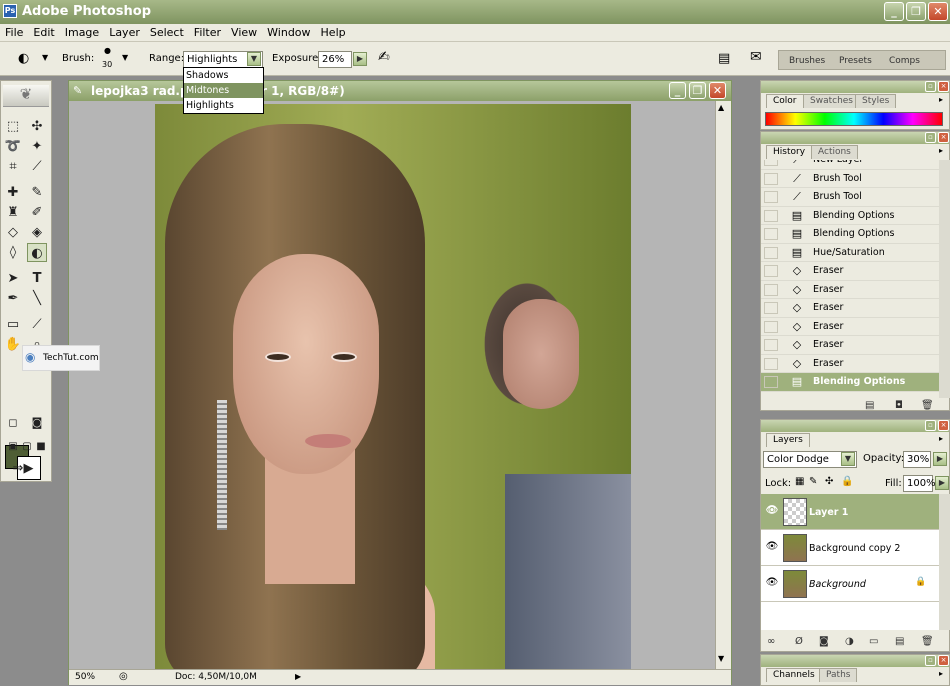  I want to click on minimize-button: _, so click(894, 11).